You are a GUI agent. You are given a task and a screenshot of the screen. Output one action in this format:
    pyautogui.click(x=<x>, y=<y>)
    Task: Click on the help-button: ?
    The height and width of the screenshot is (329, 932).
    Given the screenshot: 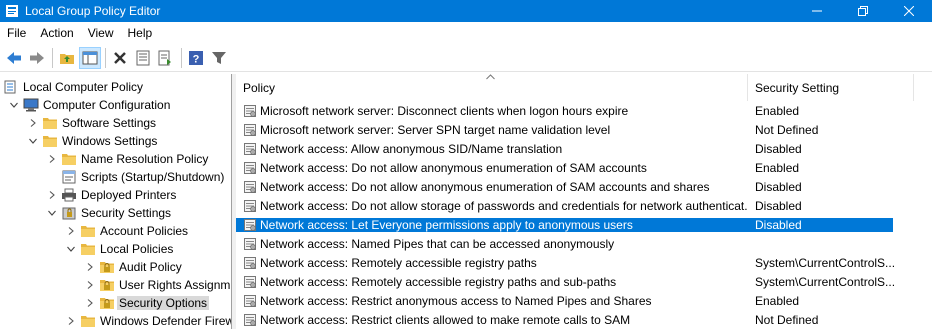 What is the action you would take?
    pyautogui.click(x=196, y=58)
    